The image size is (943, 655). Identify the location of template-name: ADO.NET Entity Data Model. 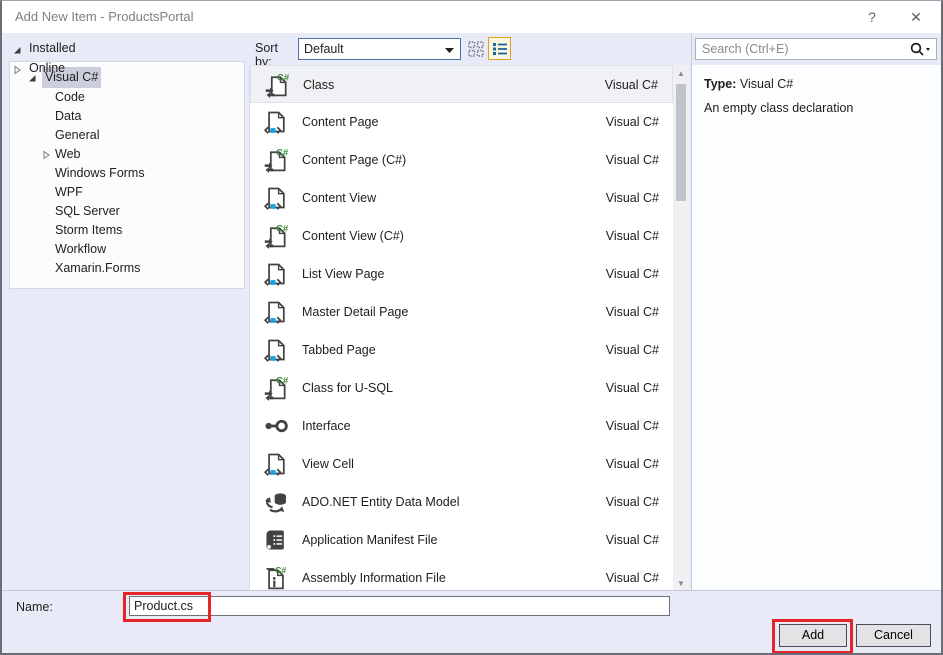
(381, 502).